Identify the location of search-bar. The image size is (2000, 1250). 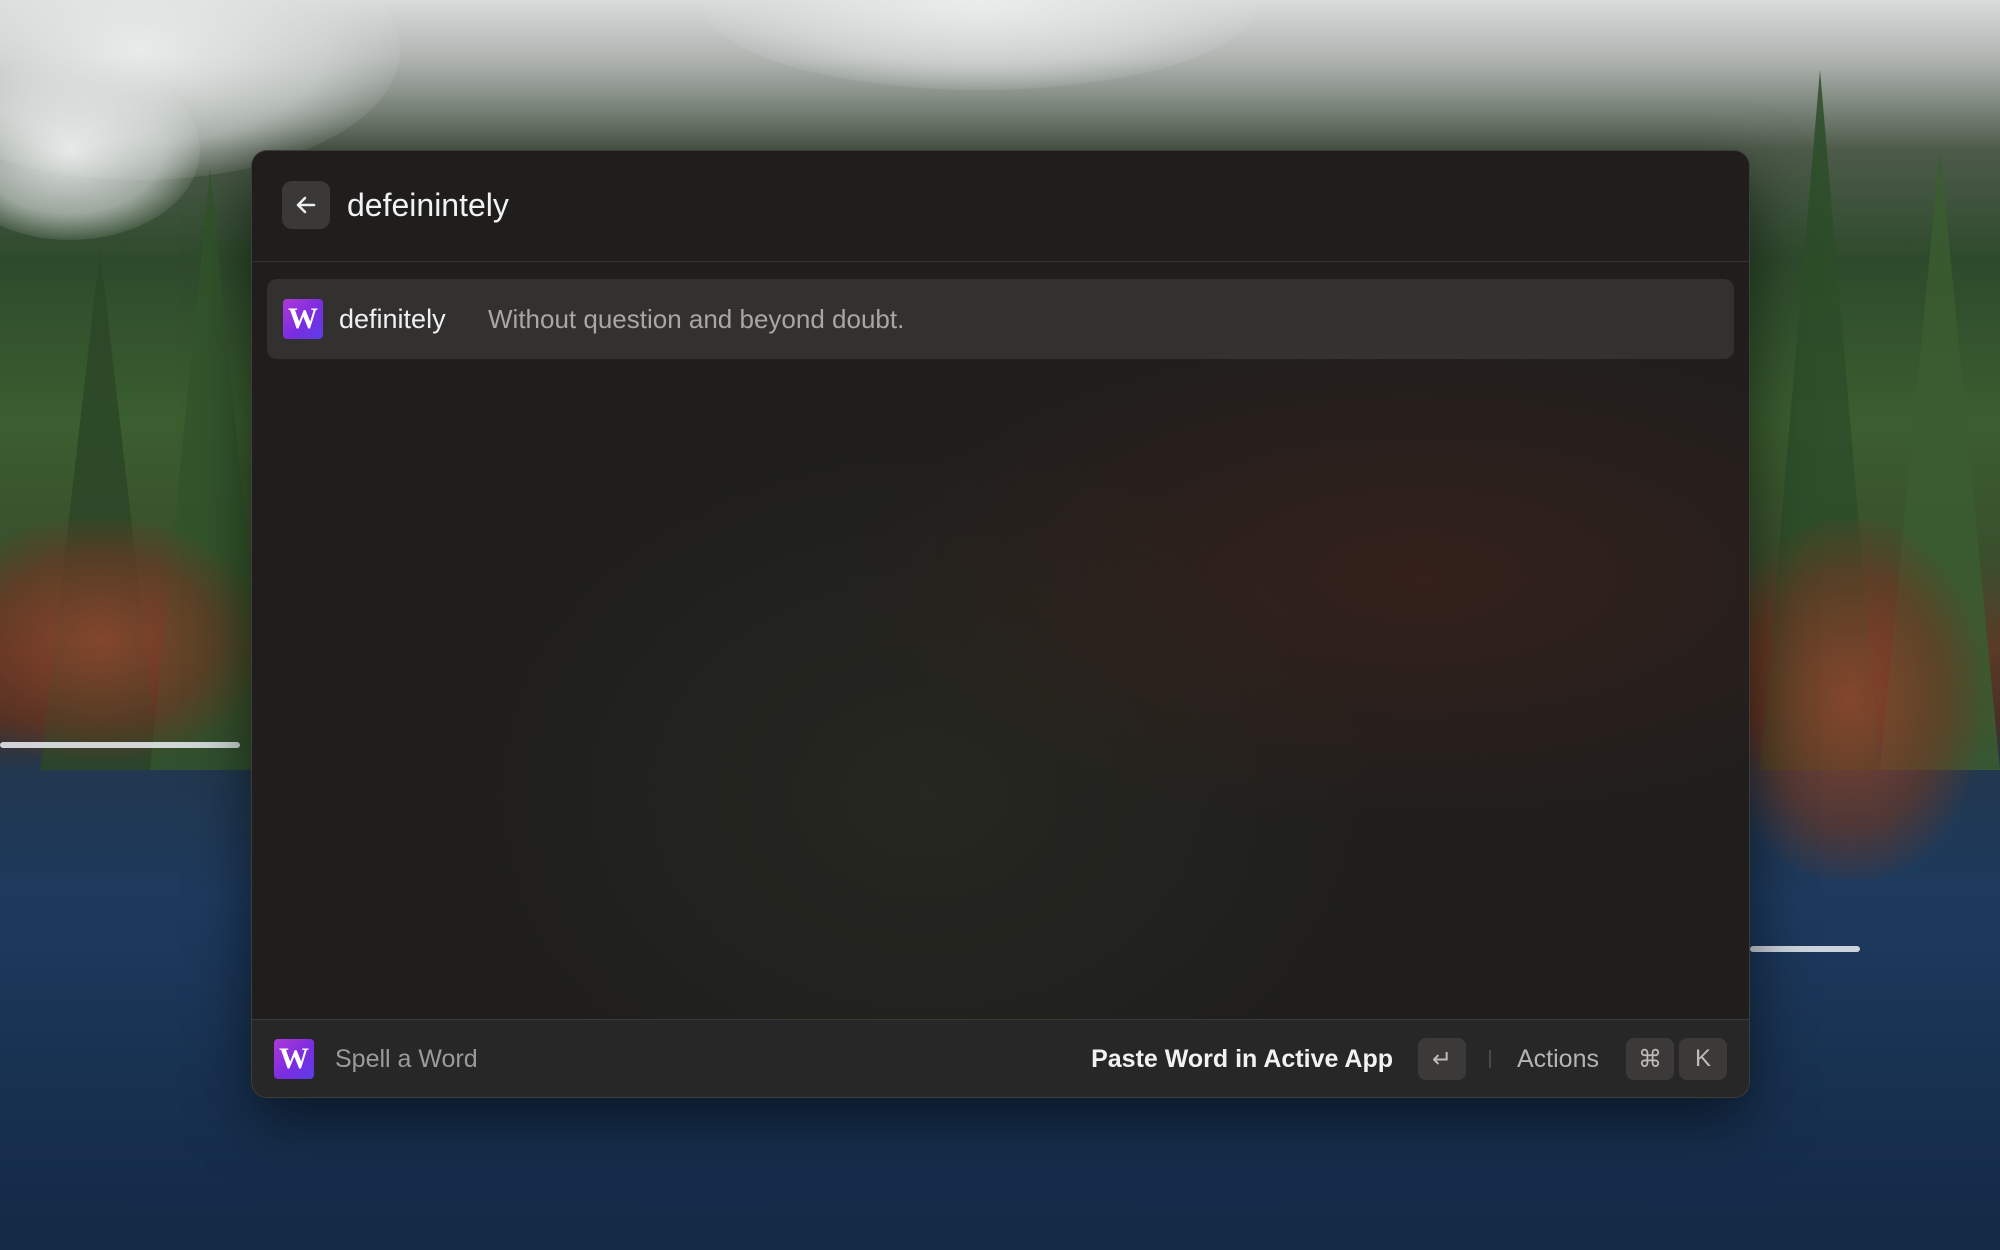
(1000, 206).